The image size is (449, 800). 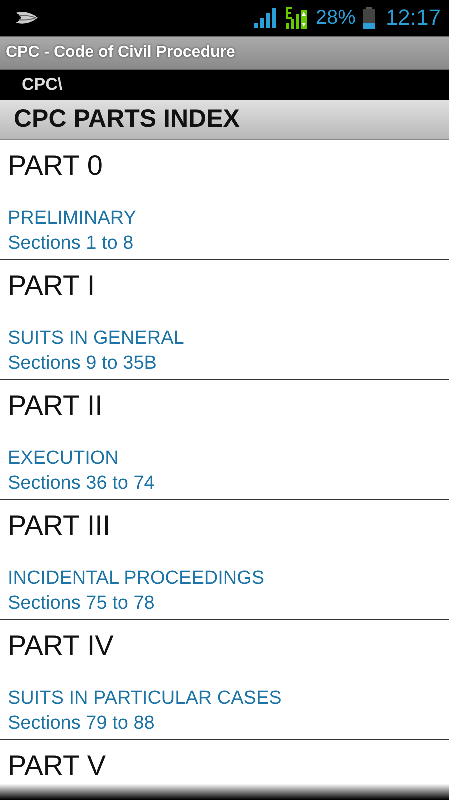 I want to click on part-title: PART V, so click(x=58, y=766).